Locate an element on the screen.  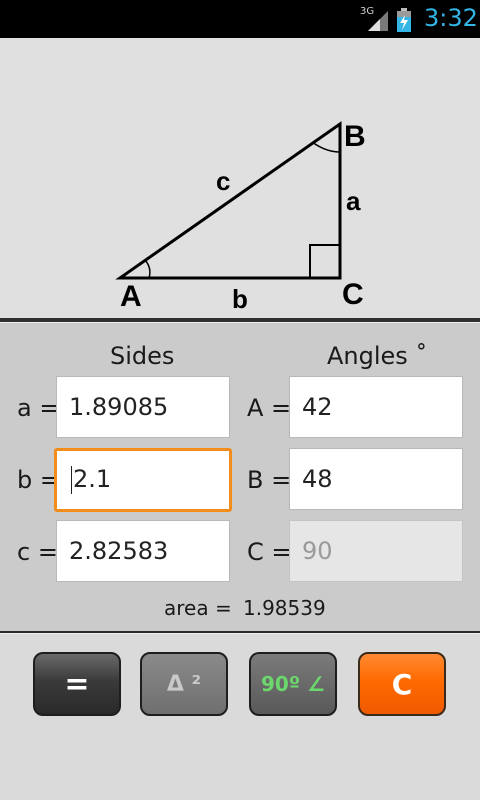
side-b-value: 2.1 is located at coordinates (92, 479).